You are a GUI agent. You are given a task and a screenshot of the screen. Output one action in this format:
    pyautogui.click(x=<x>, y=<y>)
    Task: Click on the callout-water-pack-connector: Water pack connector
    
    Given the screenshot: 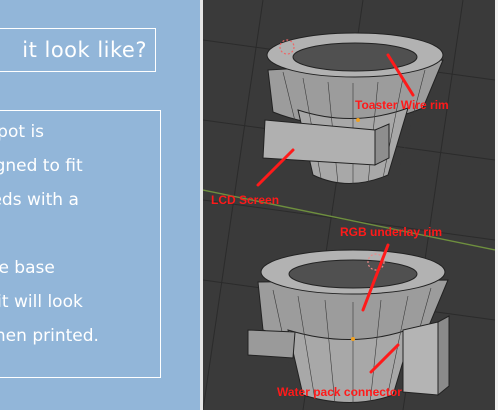 What is the action you would take?
    pyautogui.click(x=339, y=392)
    